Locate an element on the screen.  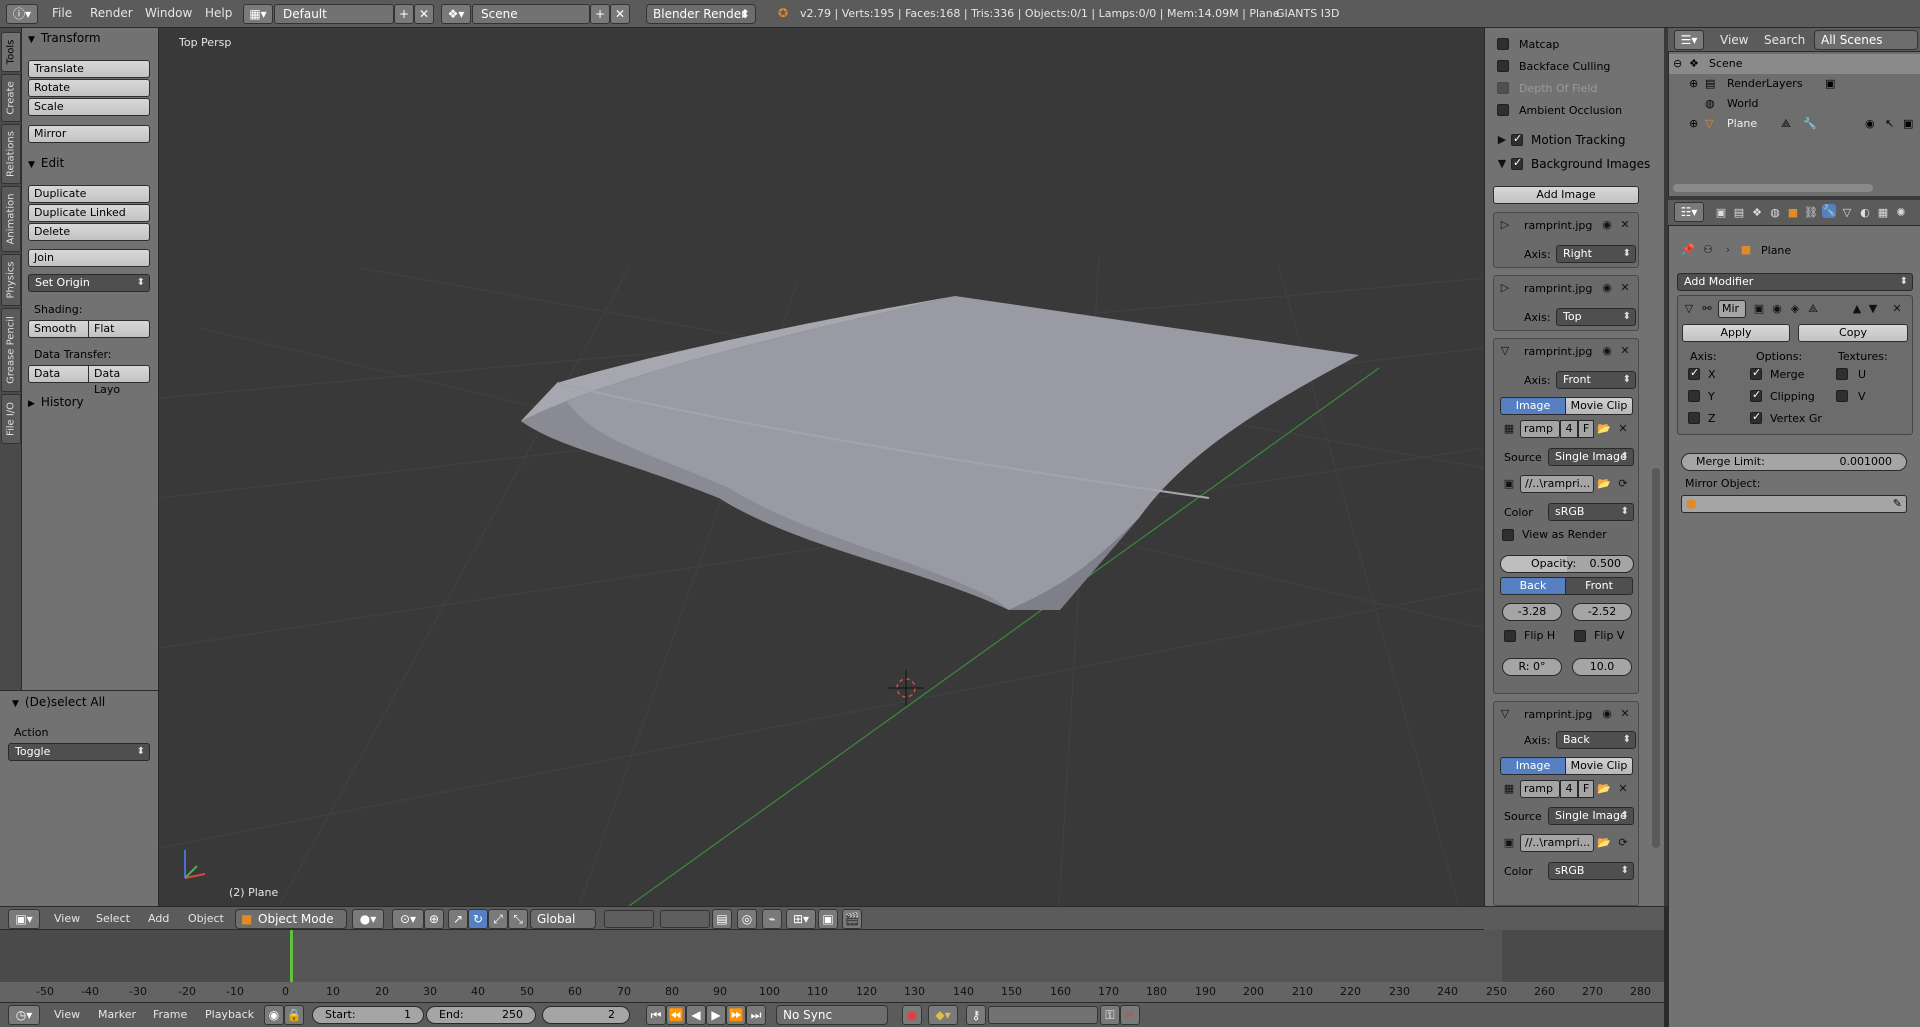
render-toggle-icon: ▣ is located at coordinates (1759, 309).